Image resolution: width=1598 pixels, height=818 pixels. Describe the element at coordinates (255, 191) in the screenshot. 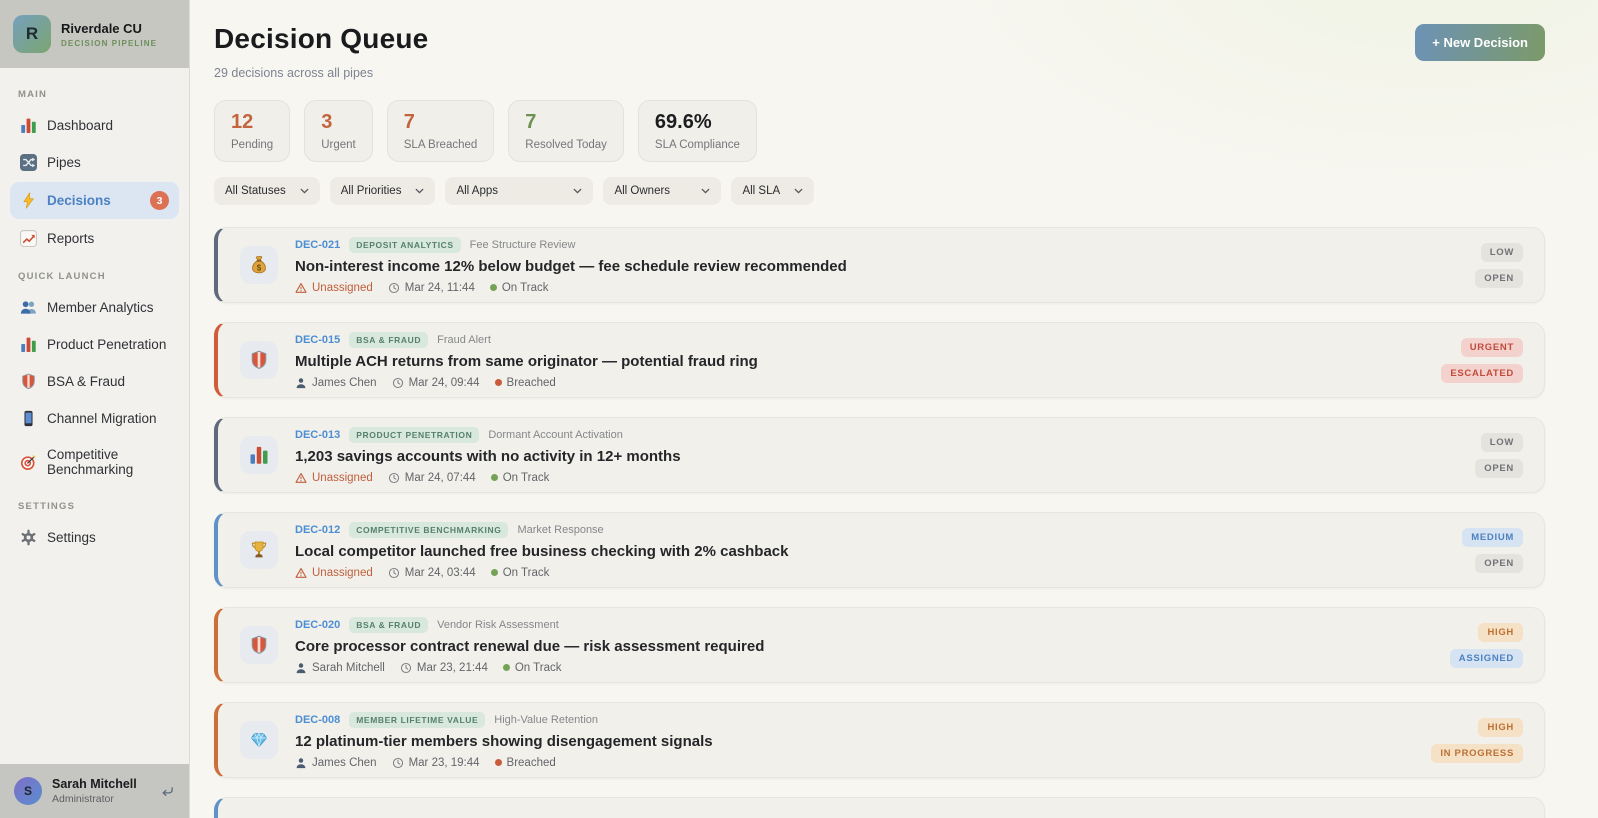

I see `filter-label: All Statuses` at that location.